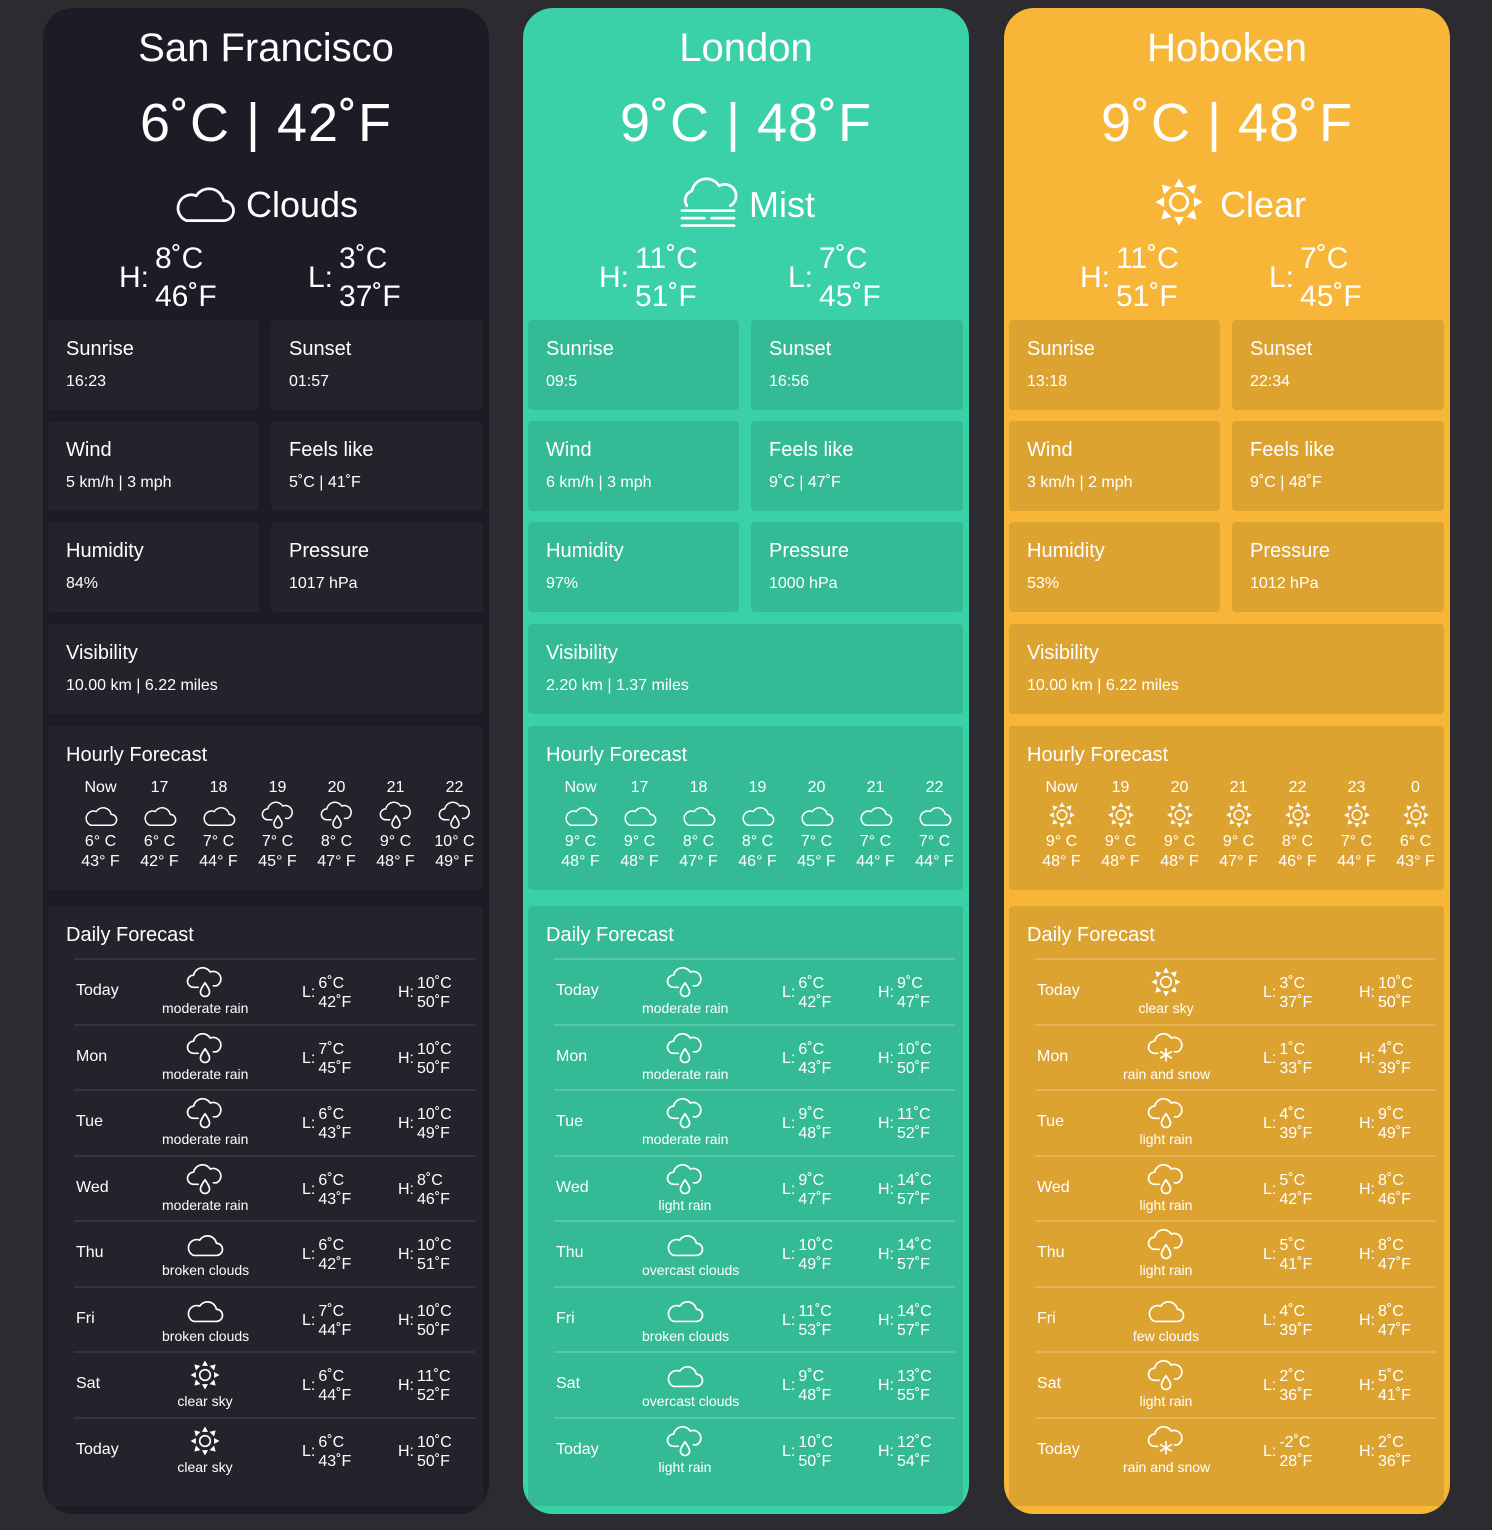  What do you see at coordinates (1235, 991) in the screenshot?
I see `daily-row: Today clear sky L: 3˚C 37˚F H: 10˚C 50˚F` at bounding box center [1235, 991].